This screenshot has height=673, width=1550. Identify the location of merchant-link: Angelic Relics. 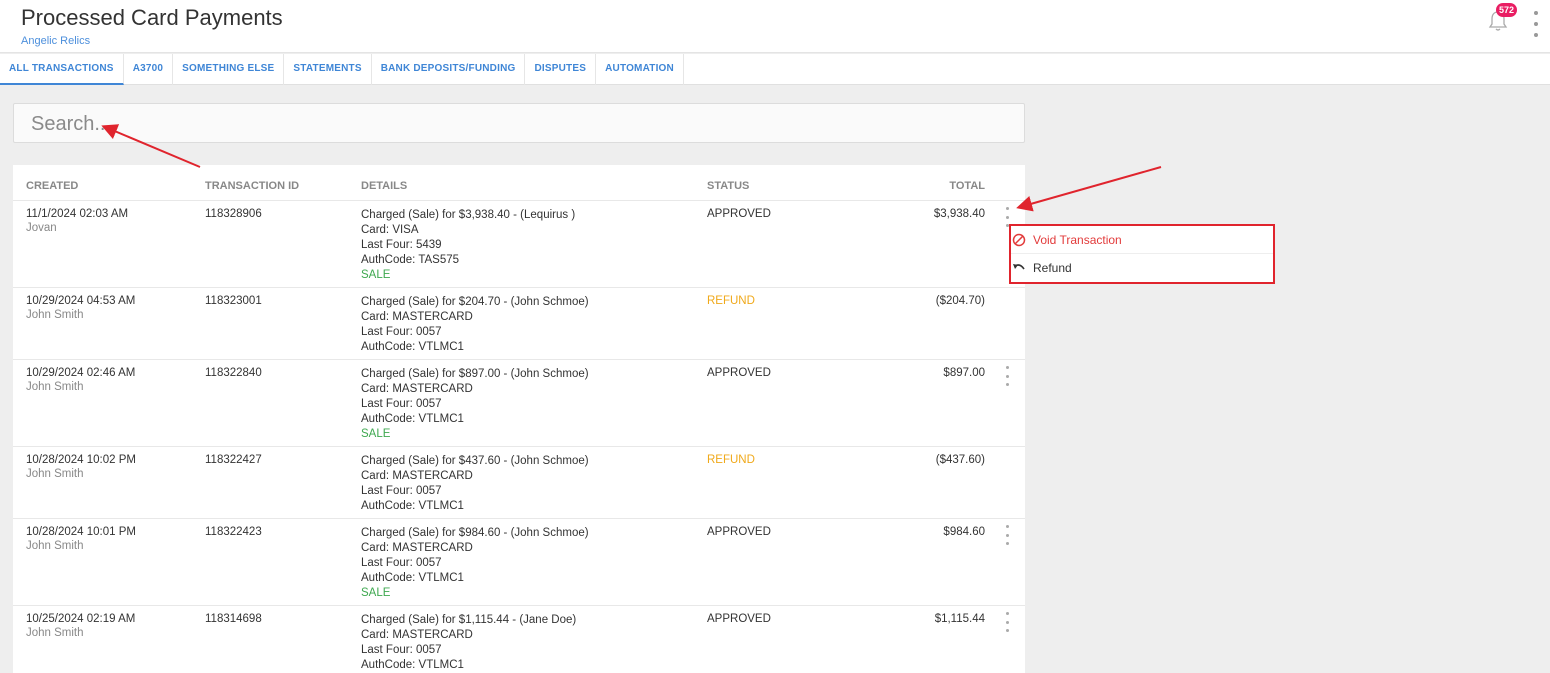
(55, 41).